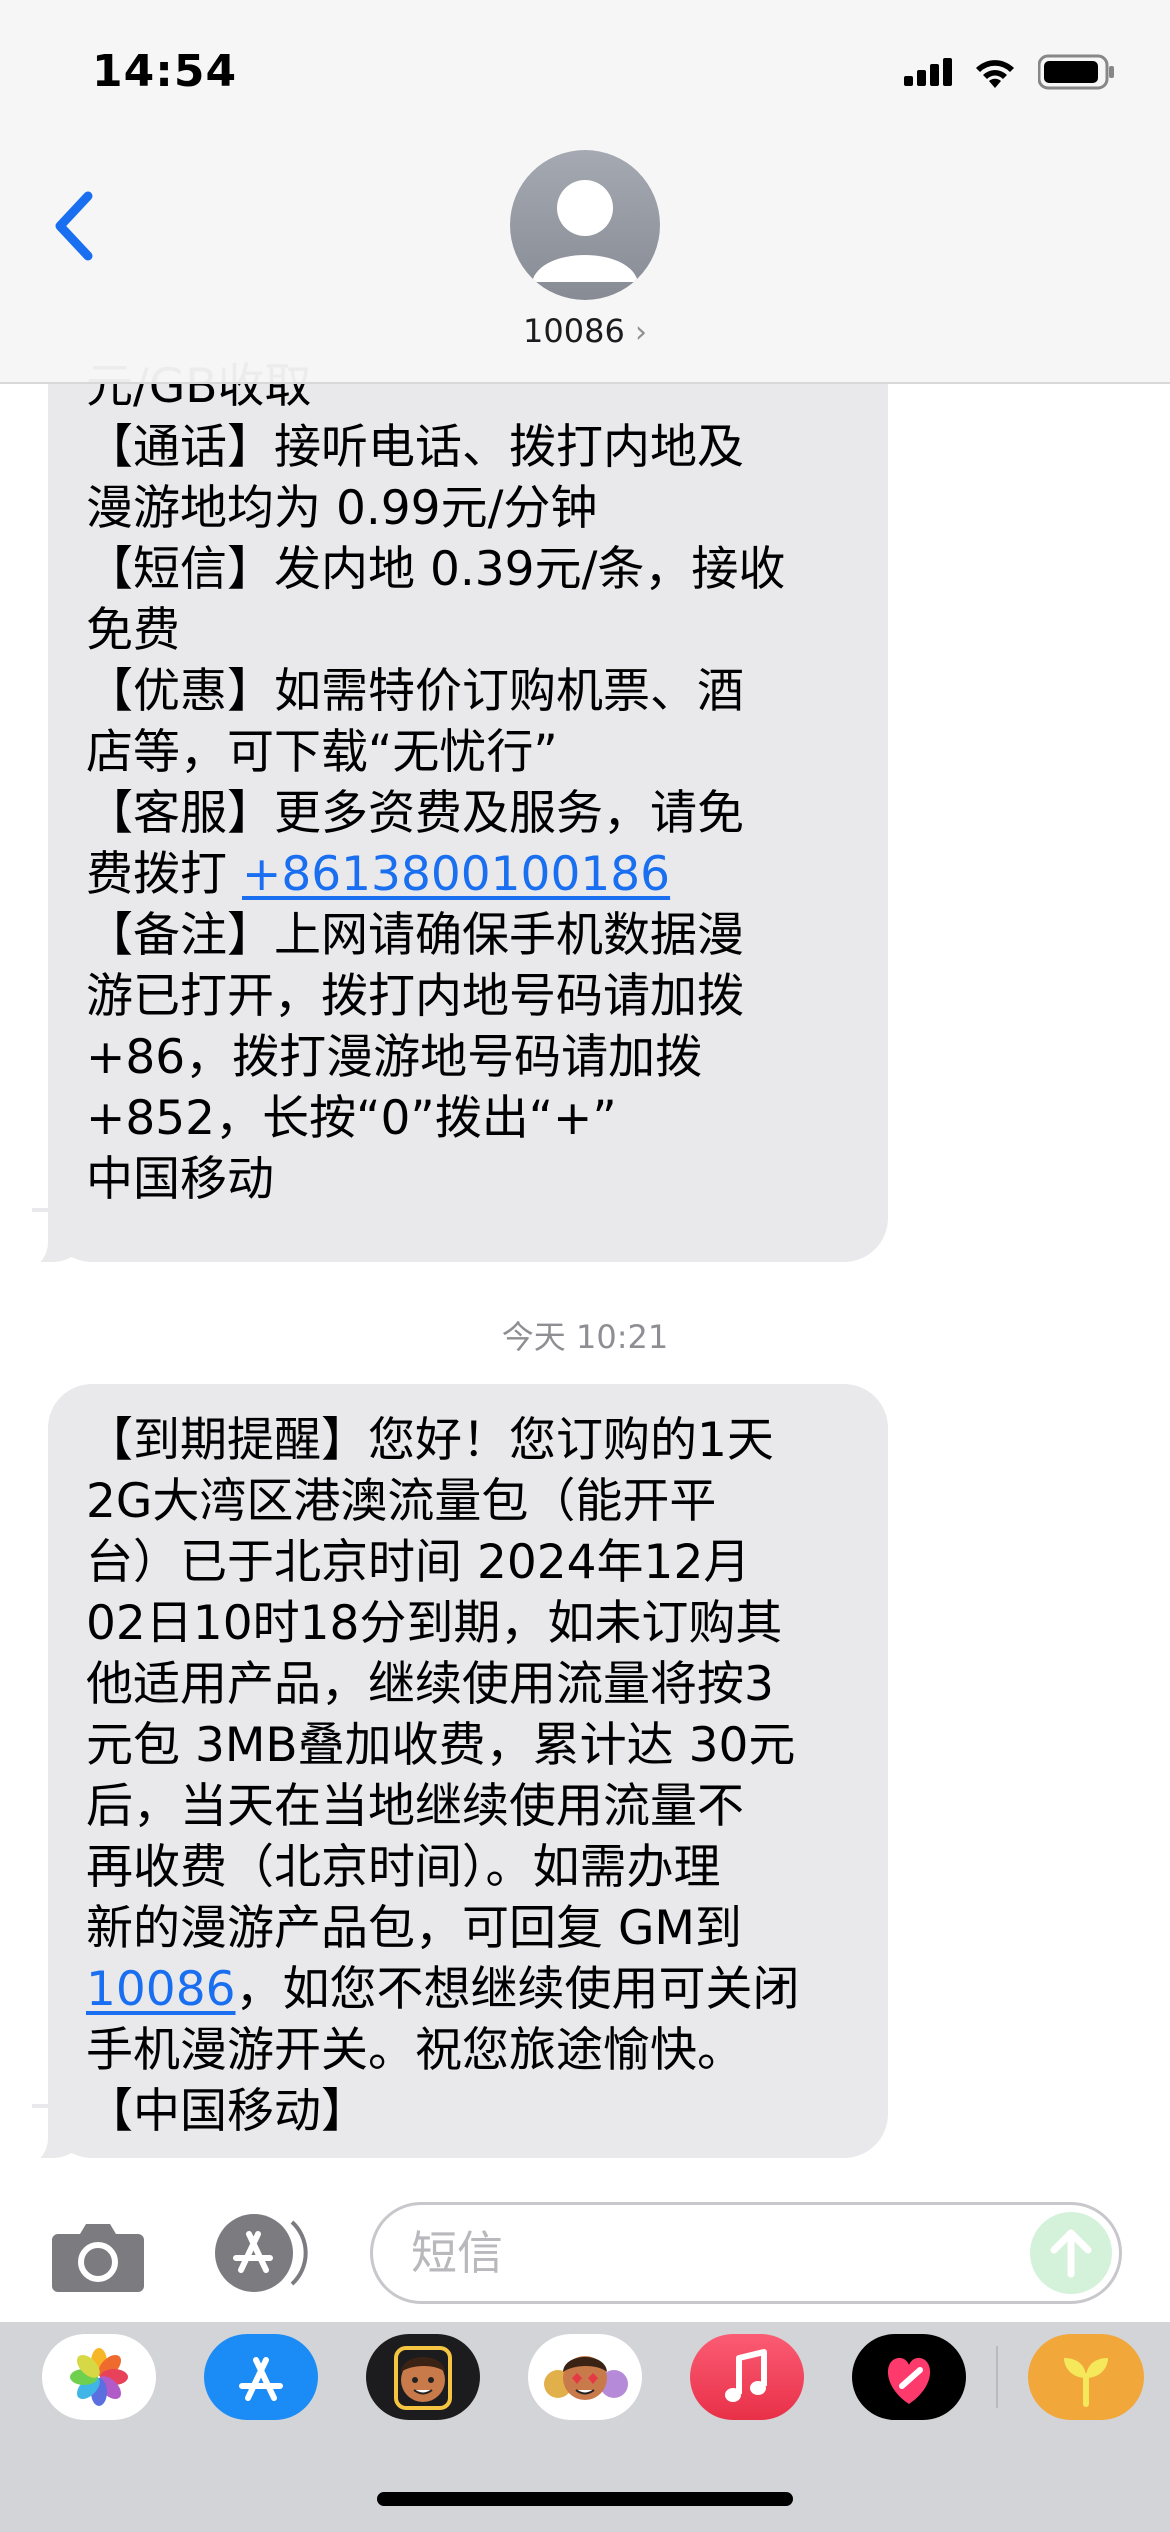 Image resolution: width=1170 pixels, height=2532 pixels. I want to click on fitness-app-icon, so click(909, 2377).